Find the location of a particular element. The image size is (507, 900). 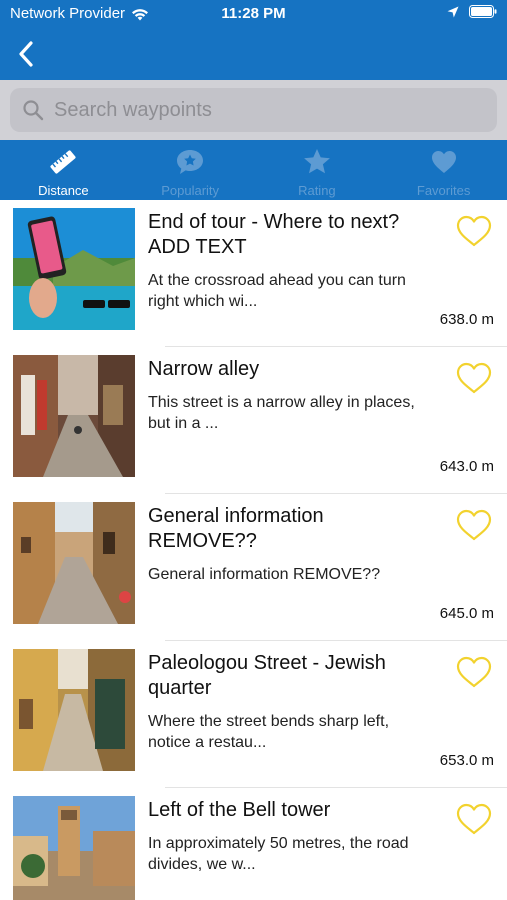

back-button is located at coordinates (26, 54).